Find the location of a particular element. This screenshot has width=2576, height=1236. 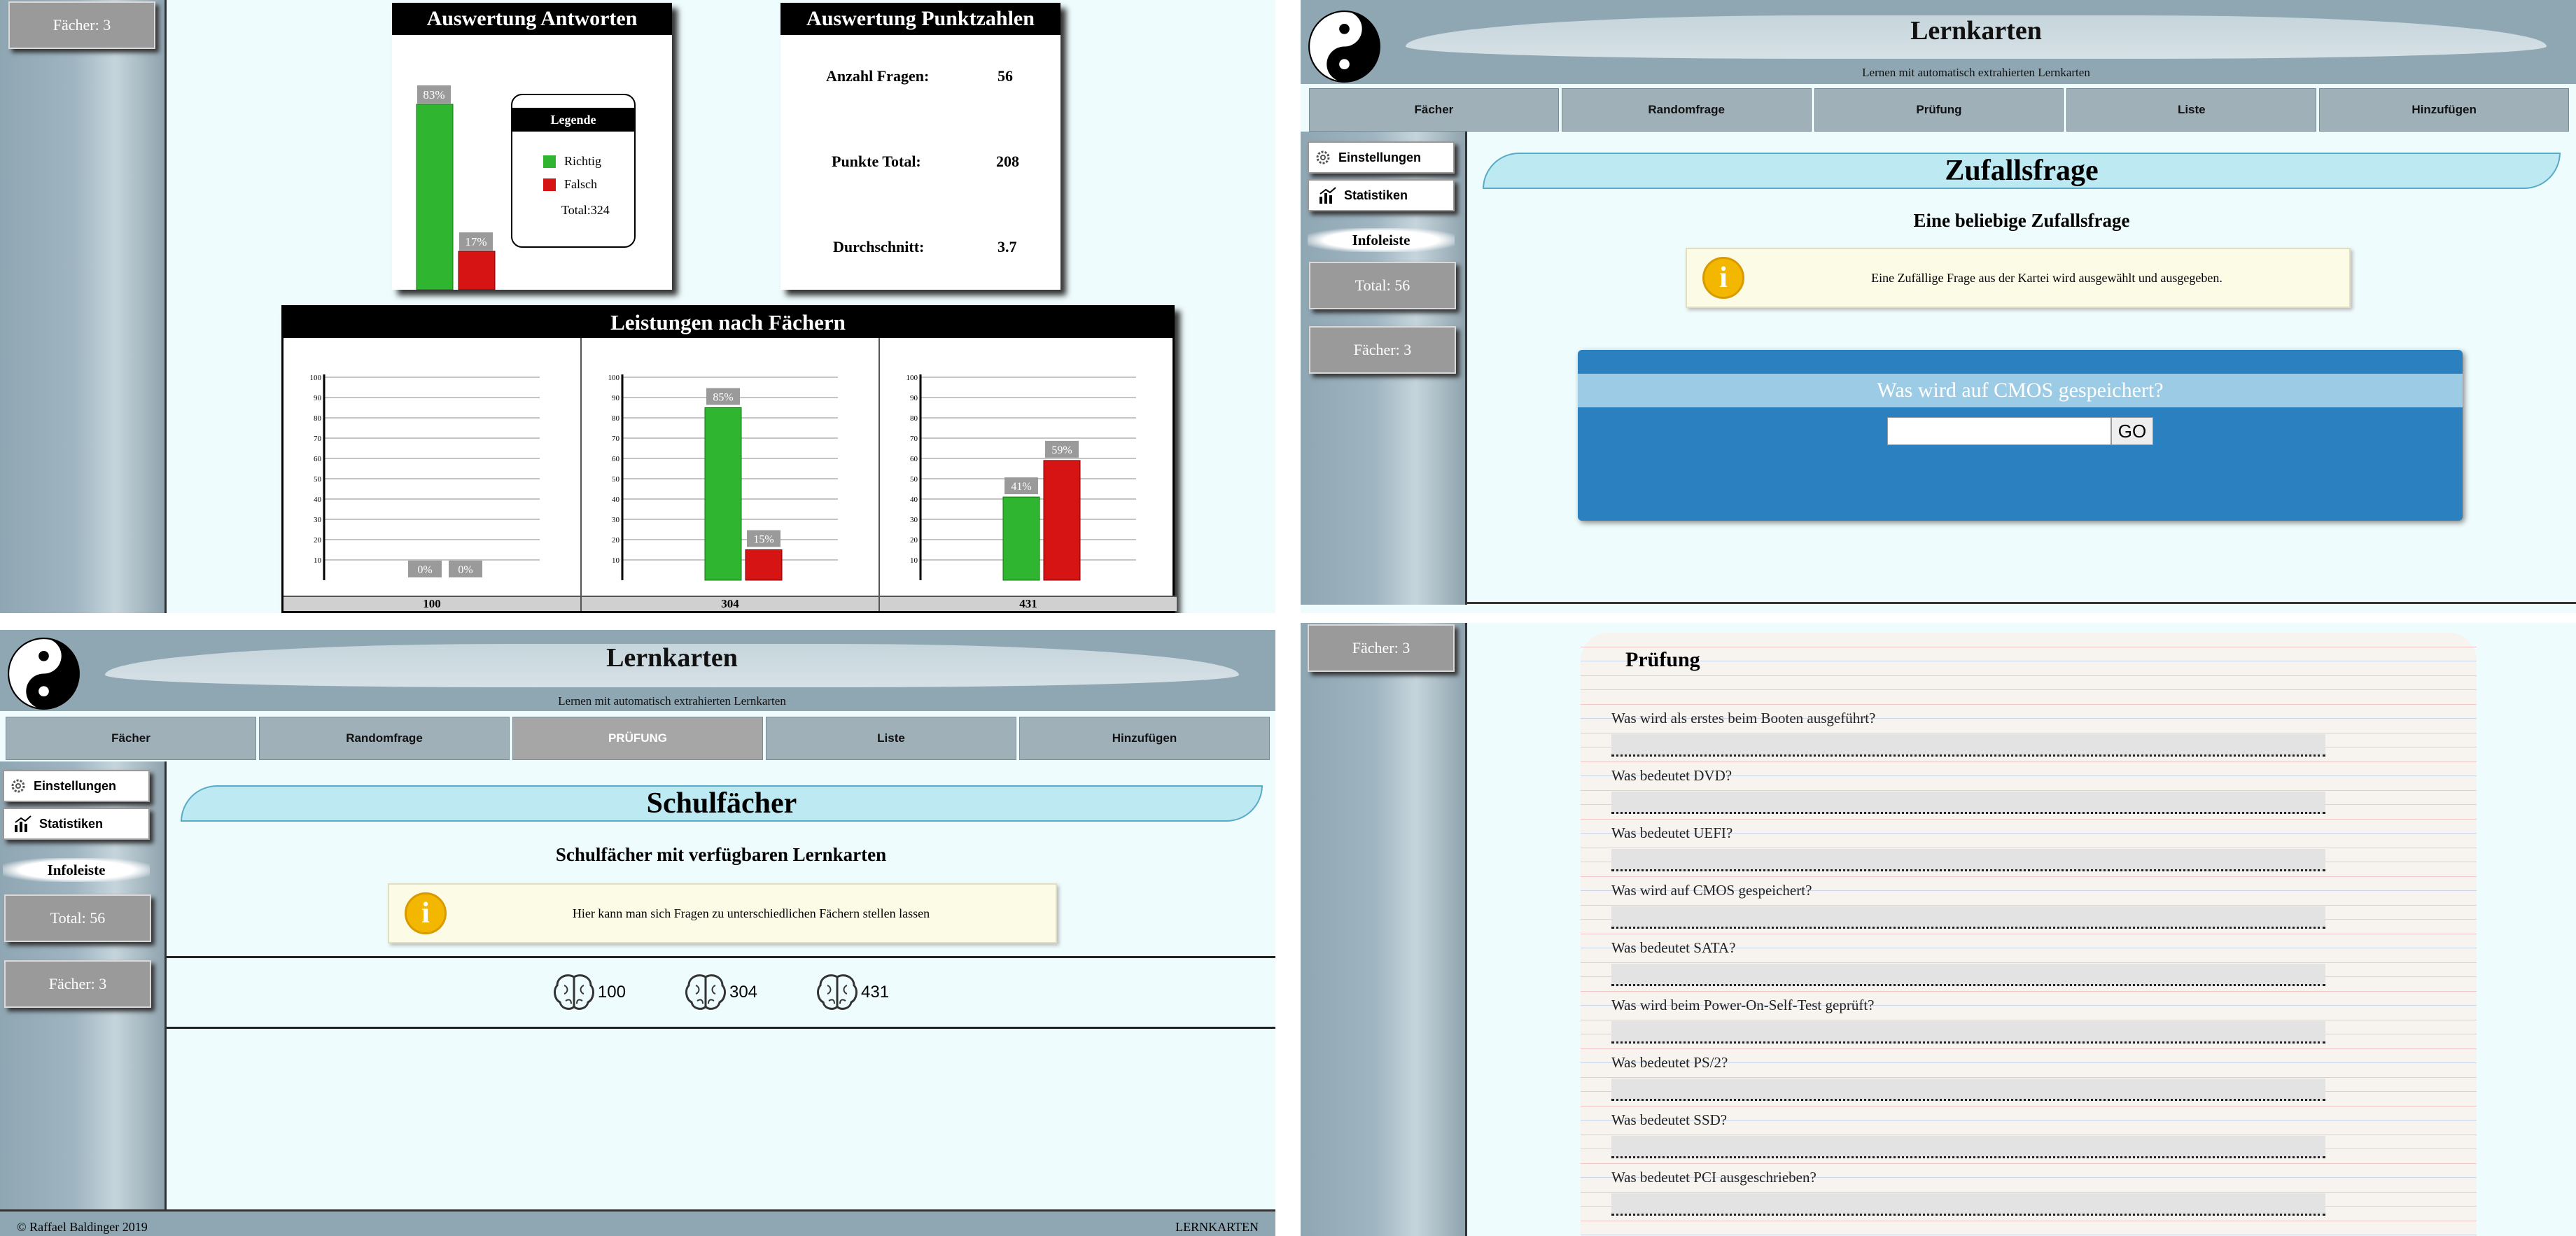

page-banner: Schulfächer is located at coordinates (722, 803).